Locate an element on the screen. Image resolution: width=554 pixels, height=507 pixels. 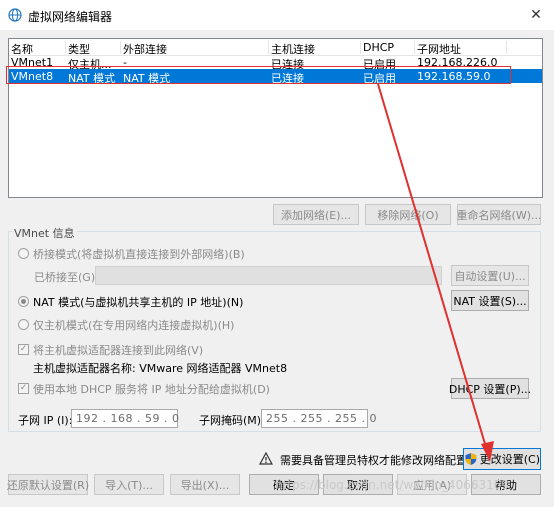
bridged-to-label: 已桥接至(G): is located at coordinates (66, 277).